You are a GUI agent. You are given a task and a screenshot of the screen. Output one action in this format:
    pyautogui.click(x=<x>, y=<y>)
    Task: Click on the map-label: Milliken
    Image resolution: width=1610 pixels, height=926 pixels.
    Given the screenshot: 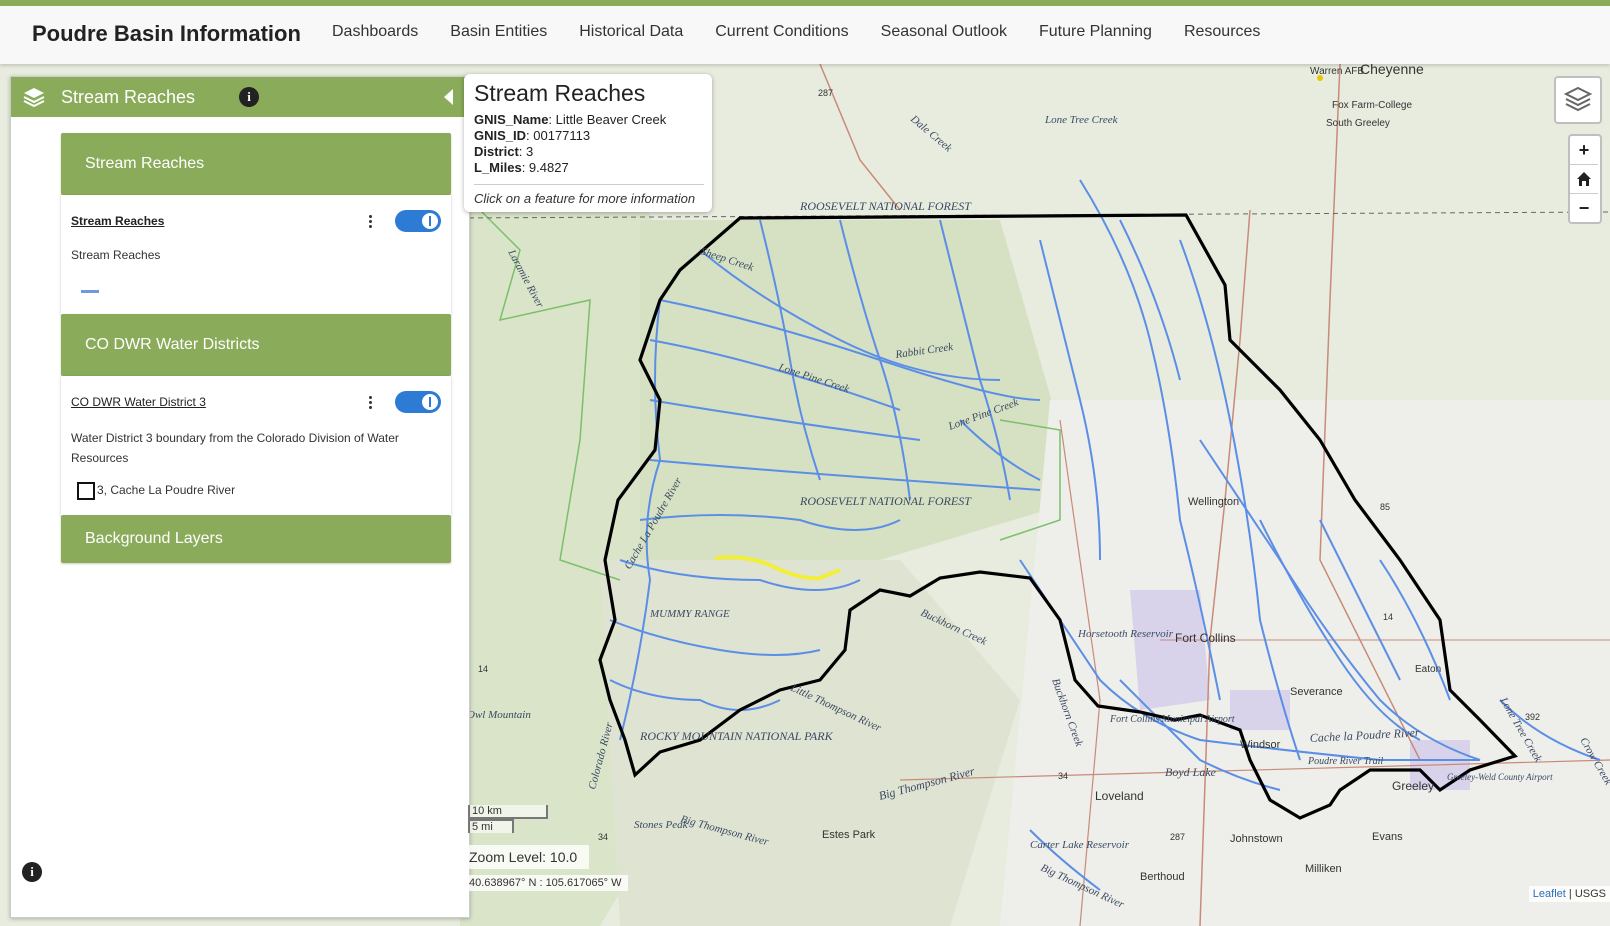 What is the action you would take?
    pyautogui.click(x=1323, y=869)
    